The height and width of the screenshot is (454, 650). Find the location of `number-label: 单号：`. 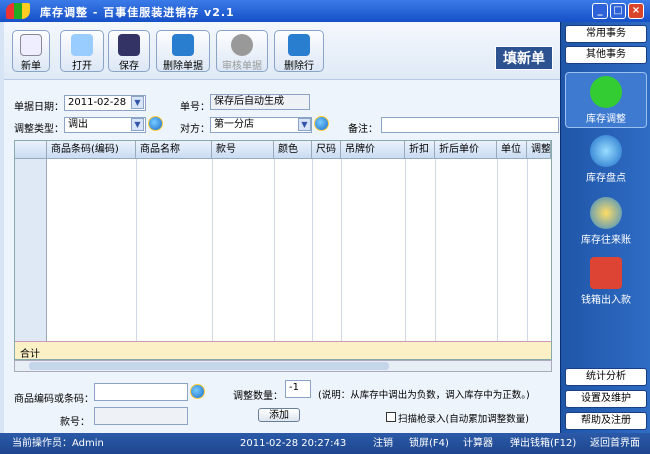

number-label: 单号： is located at coordinates (195, 107).